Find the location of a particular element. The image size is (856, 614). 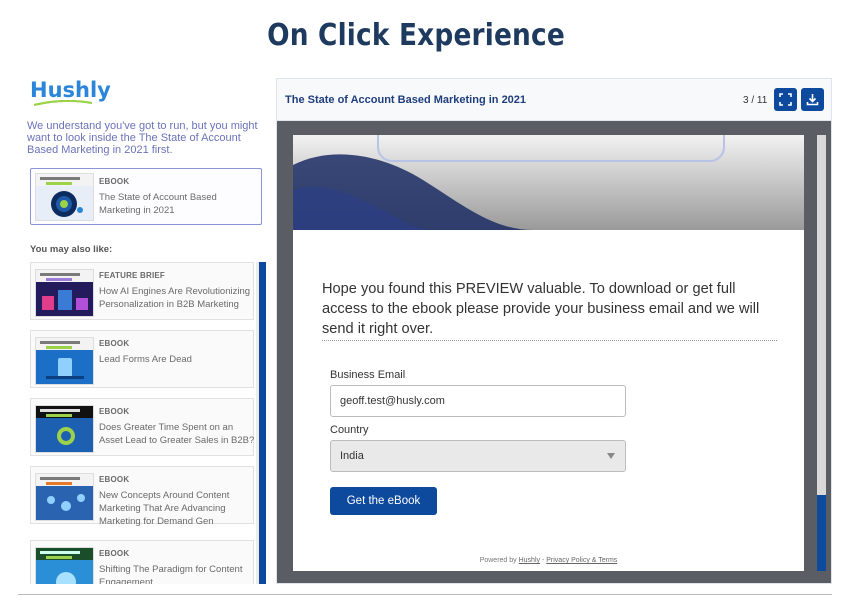

hushly-logo: Hushly is located at coordinates (70, 90).